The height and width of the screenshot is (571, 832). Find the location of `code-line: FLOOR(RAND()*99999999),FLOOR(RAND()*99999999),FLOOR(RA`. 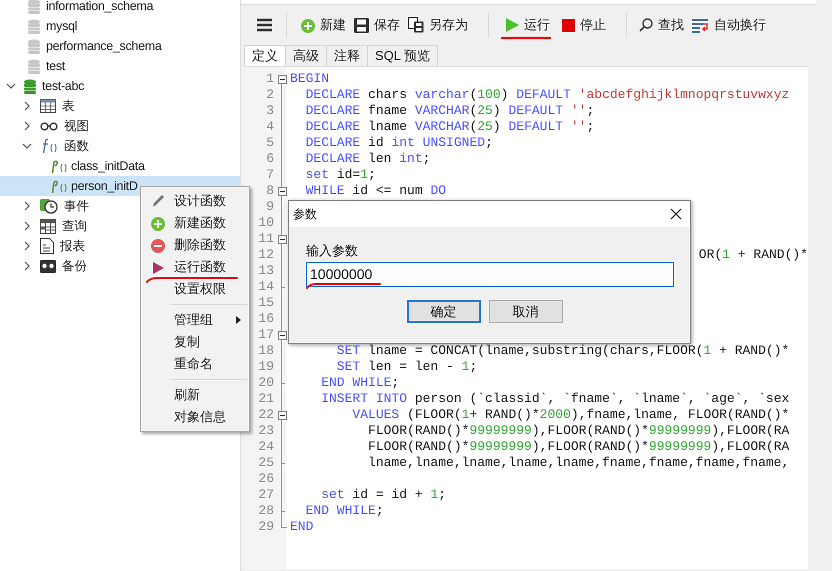

code-line: FLOOR(RAND()*99999999),FLOOR(RAND()*99999999),FLOOR(RA is located at coordinates (578, 447).